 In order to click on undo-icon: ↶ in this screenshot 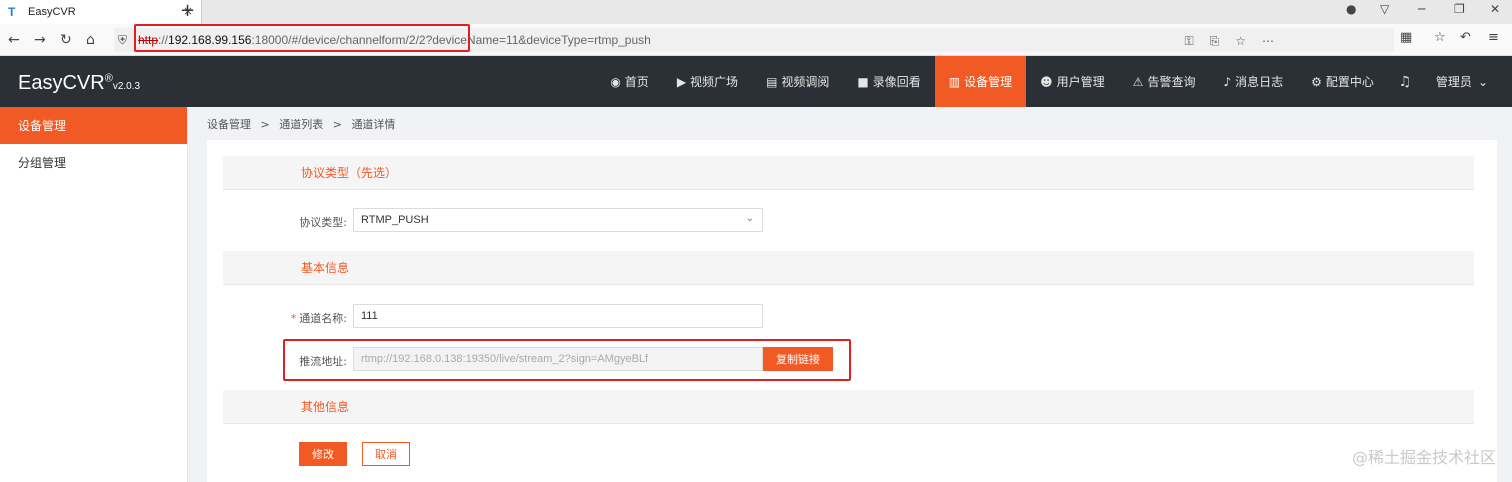, I will do `click(1465, 37)`.